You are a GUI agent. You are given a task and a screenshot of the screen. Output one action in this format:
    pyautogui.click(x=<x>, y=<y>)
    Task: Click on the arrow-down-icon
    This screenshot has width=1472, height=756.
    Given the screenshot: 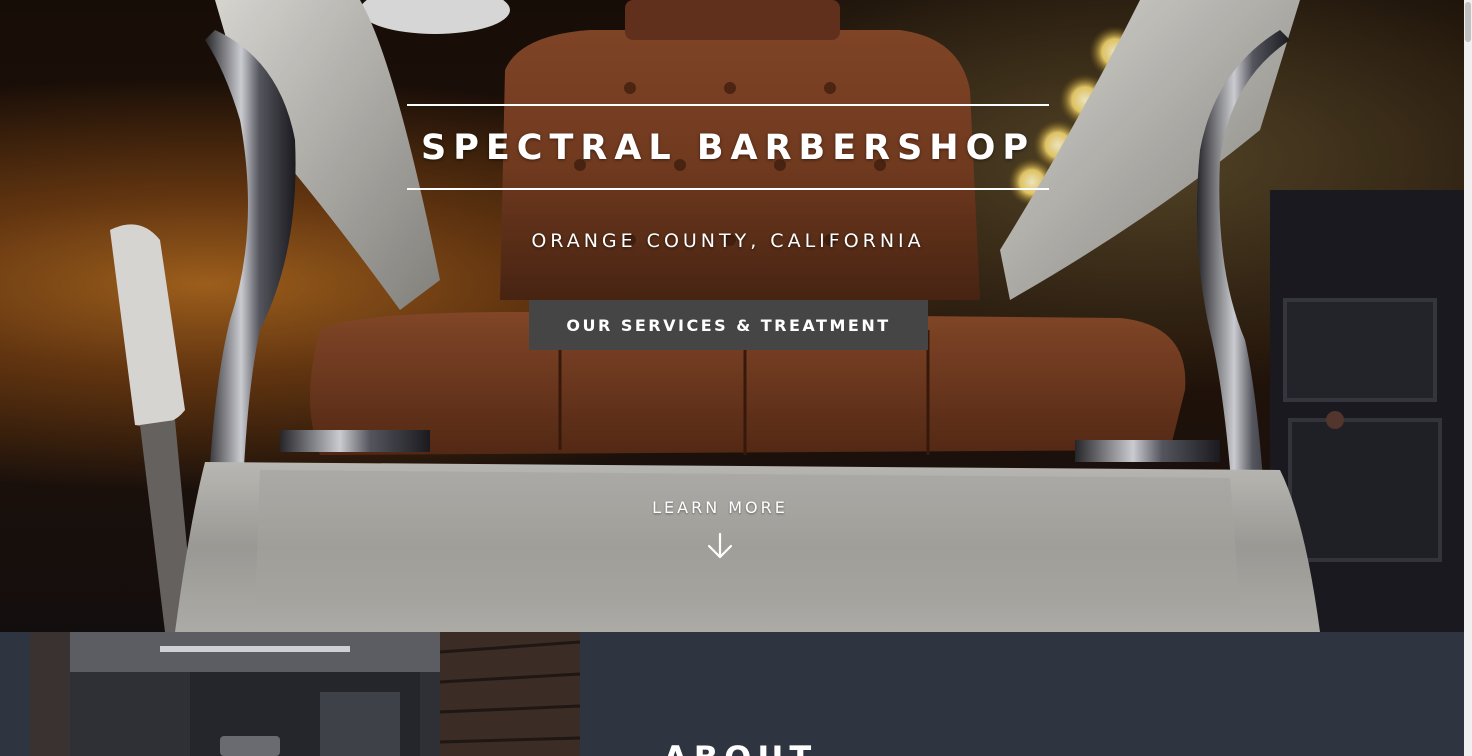 What is the action you would take?
    pyautogui.click(x=720, y=545)
    